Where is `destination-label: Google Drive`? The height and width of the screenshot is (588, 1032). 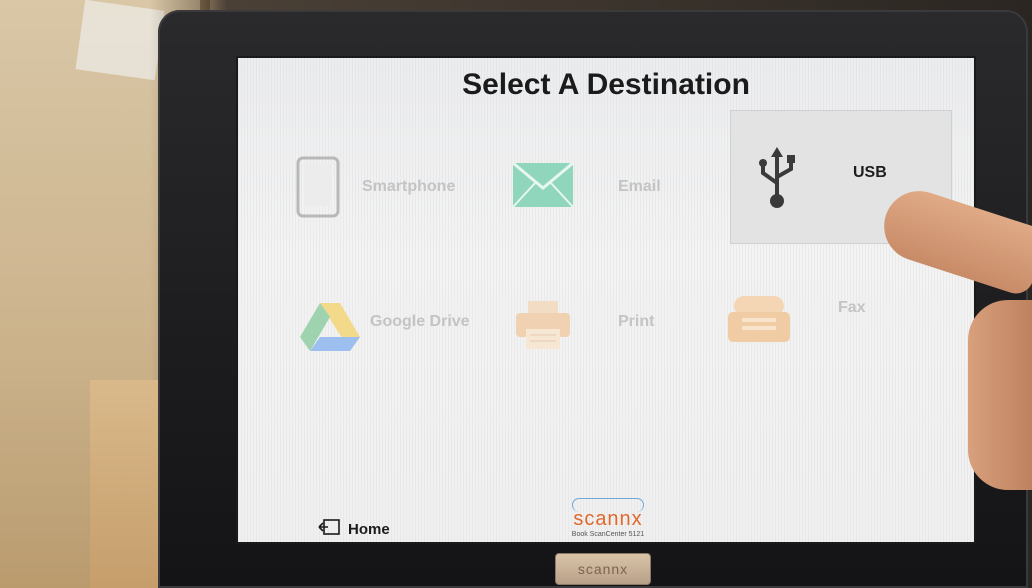 destination-label: Google Drive is located at coordinates (420, 321).